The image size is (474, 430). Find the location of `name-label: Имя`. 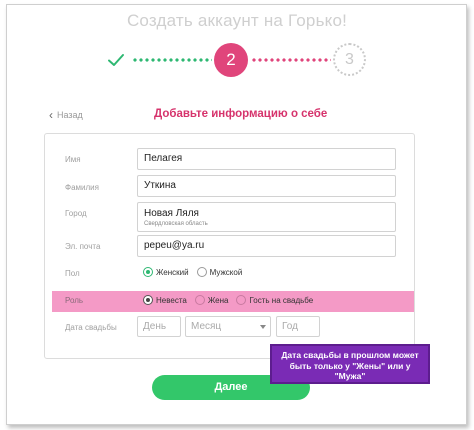

name-label: Имя is located at coordinates (73, 159).